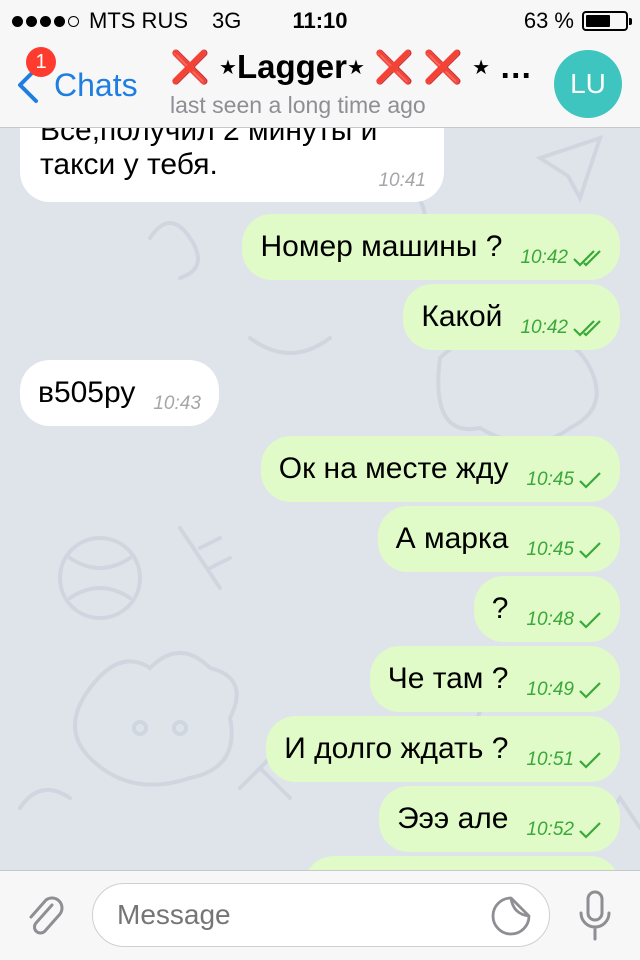 The width and height of the screenshot is (640, 960). I want to click on message-time: 10:43, so click(177, 403).